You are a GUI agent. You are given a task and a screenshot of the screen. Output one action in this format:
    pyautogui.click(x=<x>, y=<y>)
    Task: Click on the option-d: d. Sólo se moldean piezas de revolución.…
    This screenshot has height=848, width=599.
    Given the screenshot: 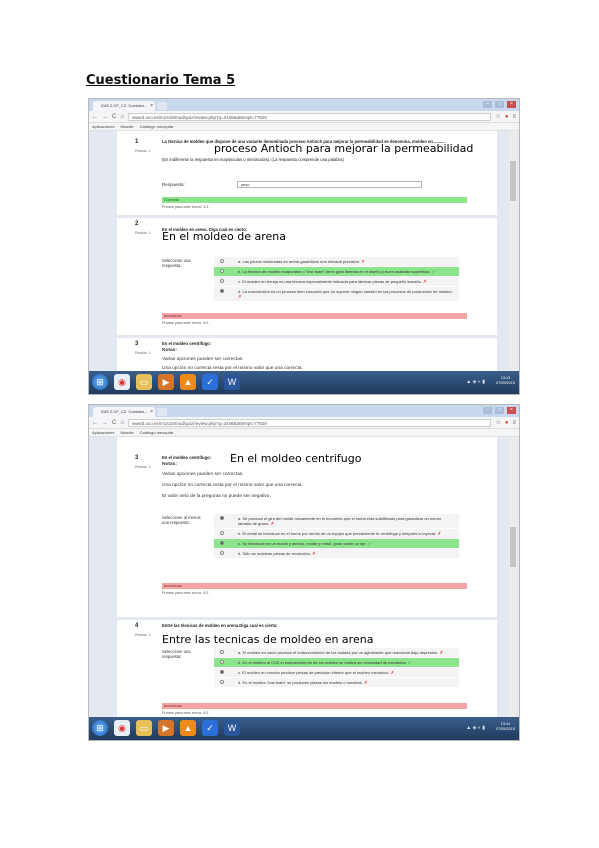 What is the action you would take?
    pyautogui.click(x=336, y=553)
    